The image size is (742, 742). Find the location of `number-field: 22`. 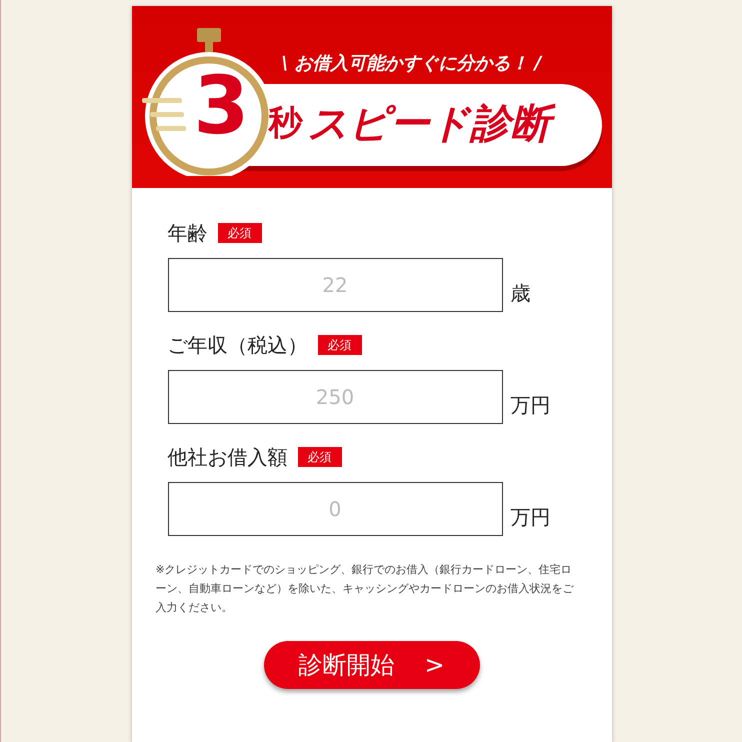

number-field: 22 is located at coordinates (335, 285).